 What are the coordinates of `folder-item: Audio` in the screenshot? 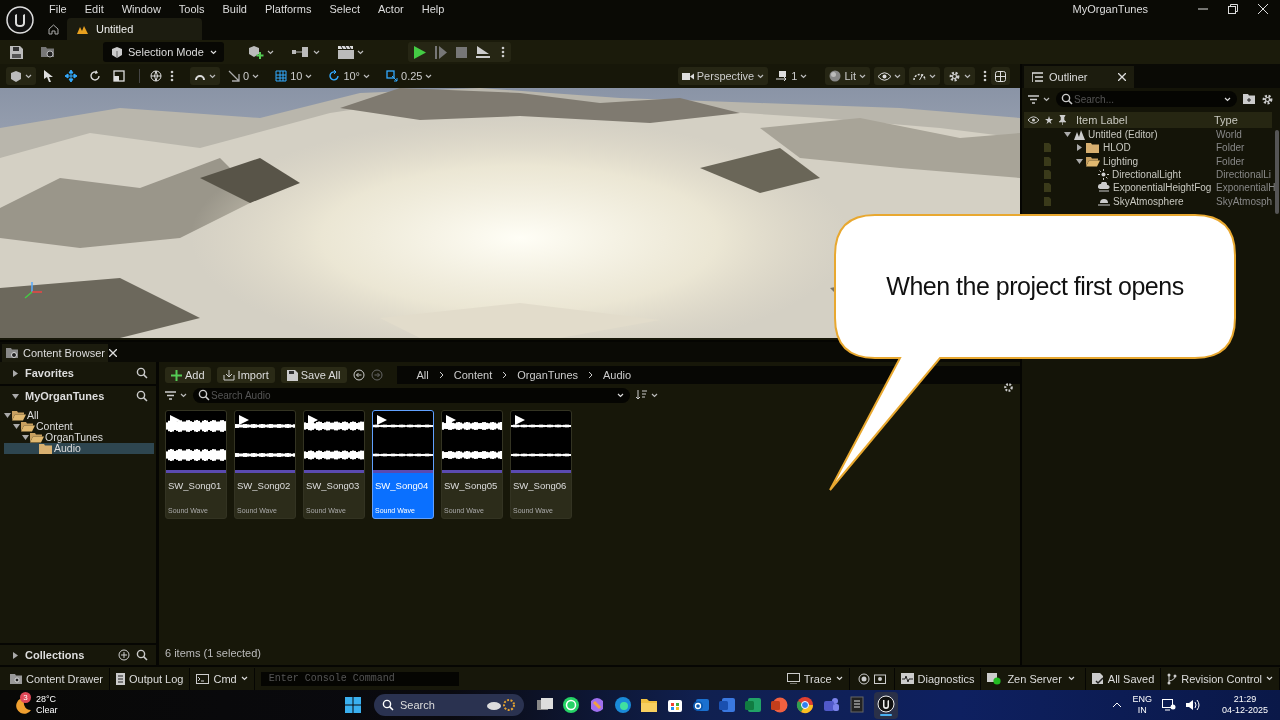 It's located at (67, 448).